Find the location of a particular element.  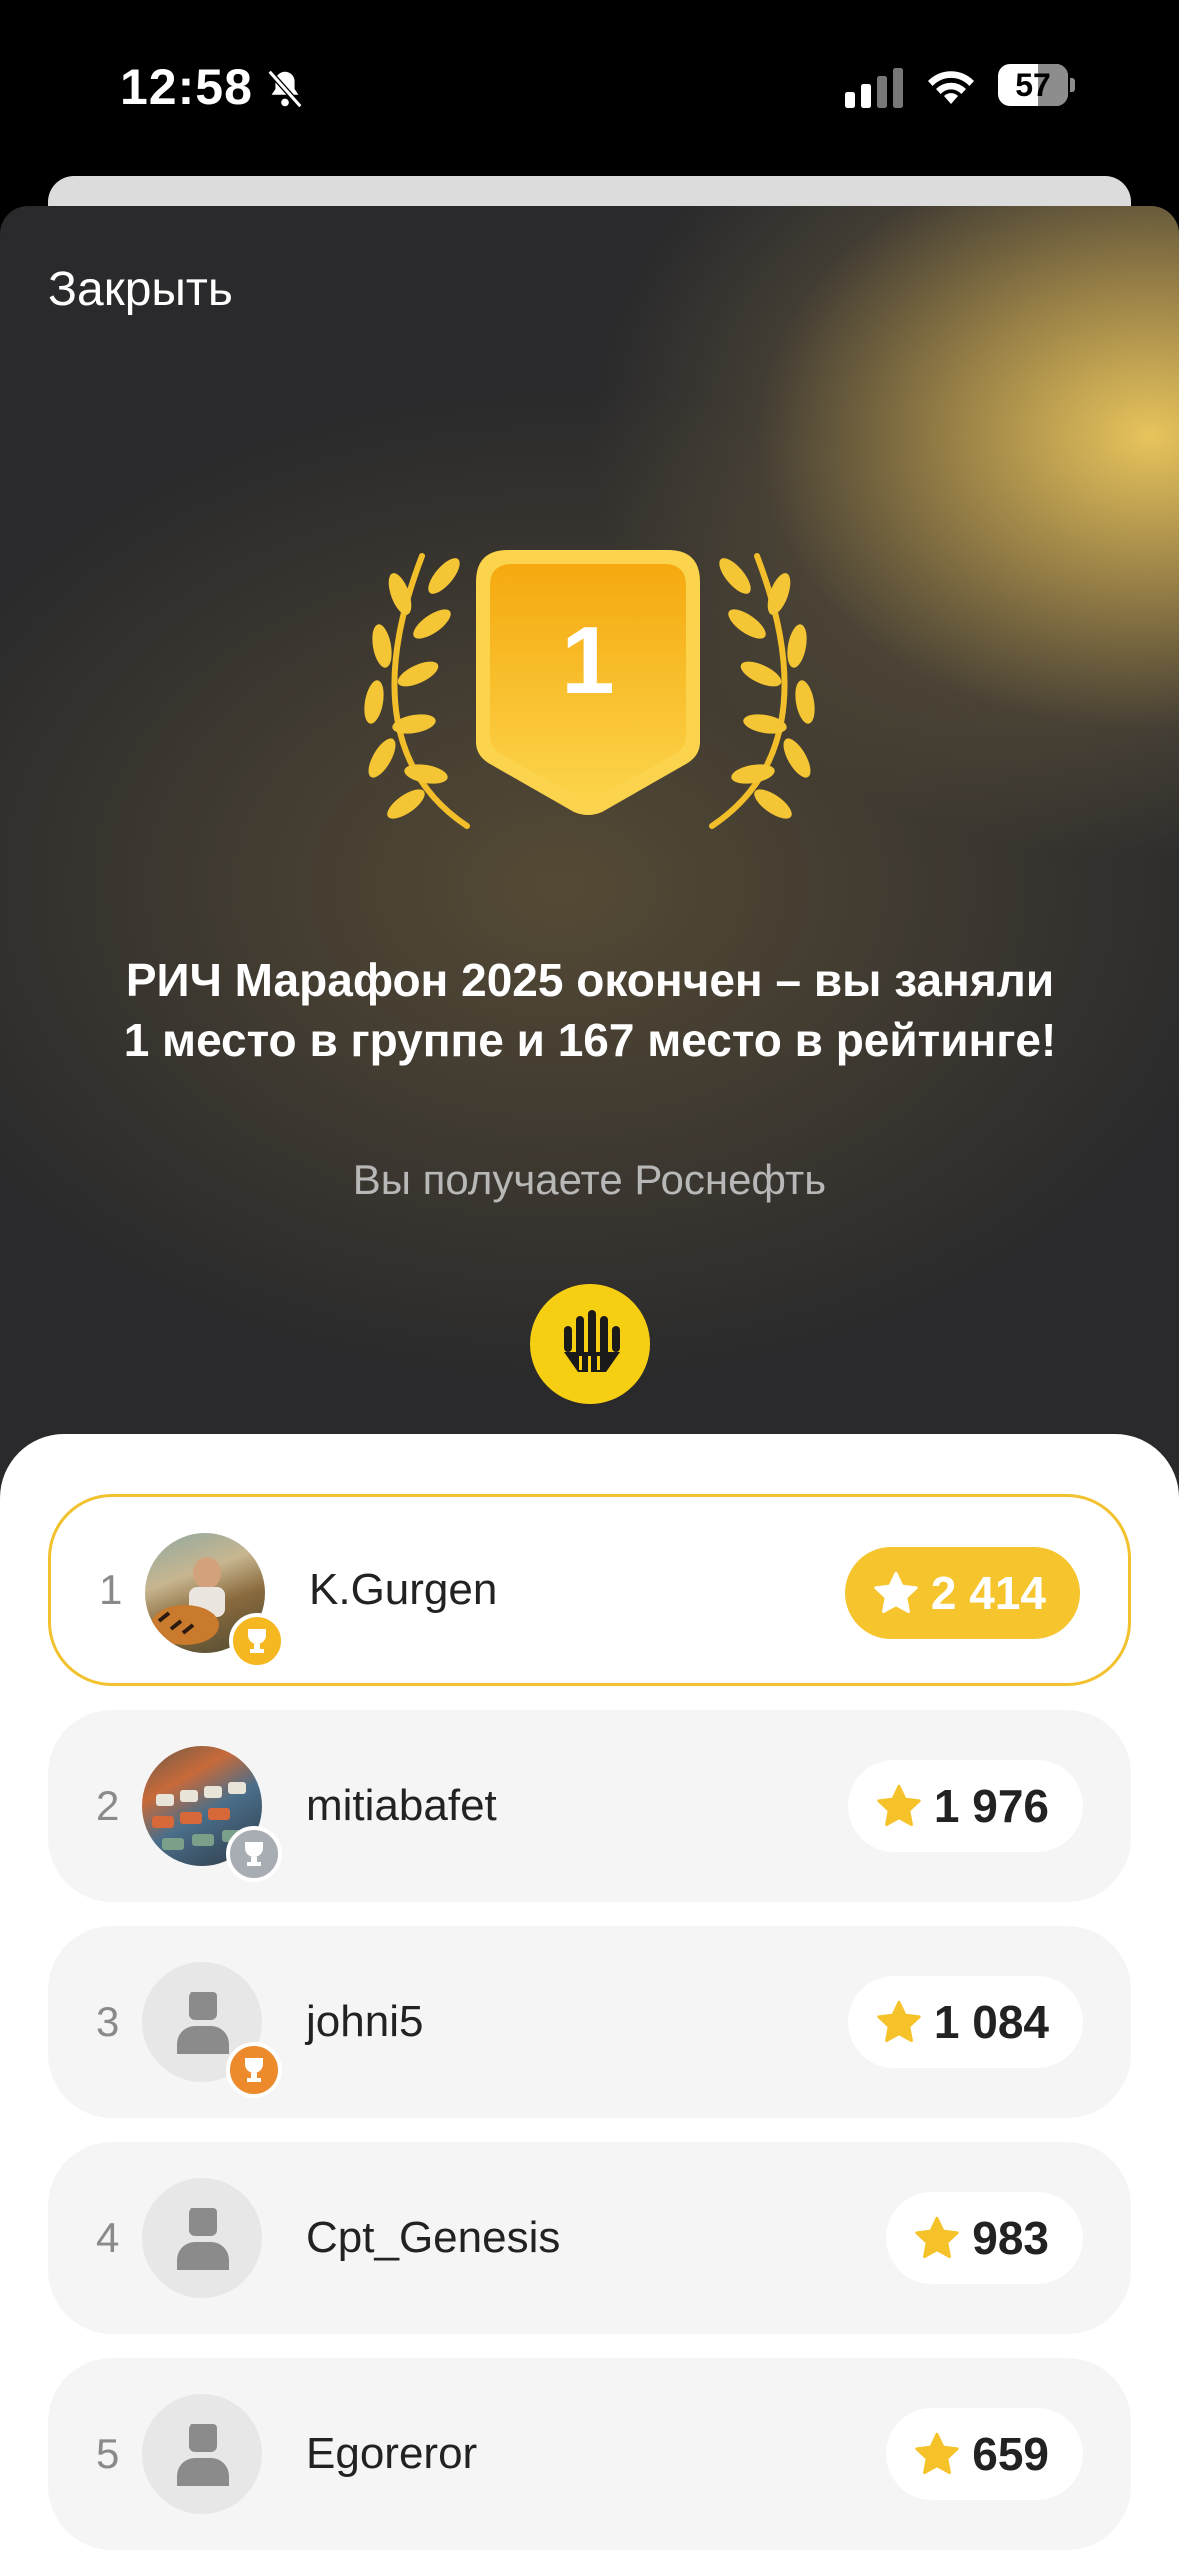

score-pill: 1 976 is located at coordinates (965, 1806).